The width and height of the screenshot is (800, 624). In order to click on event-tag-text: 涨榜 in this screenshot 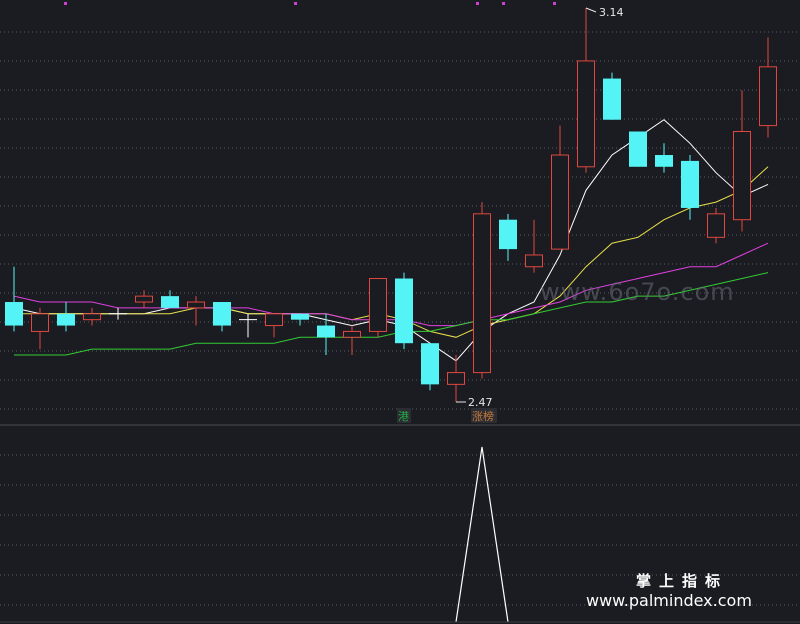, I will do `click(483, 416)`.